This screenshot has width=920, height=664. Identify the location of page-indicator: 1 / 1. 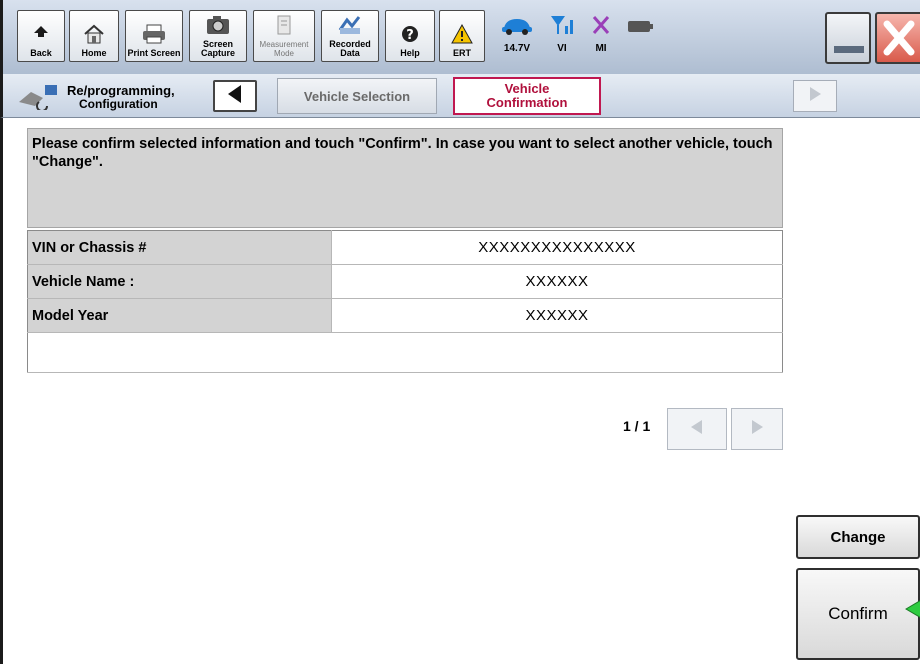
(637, 426).